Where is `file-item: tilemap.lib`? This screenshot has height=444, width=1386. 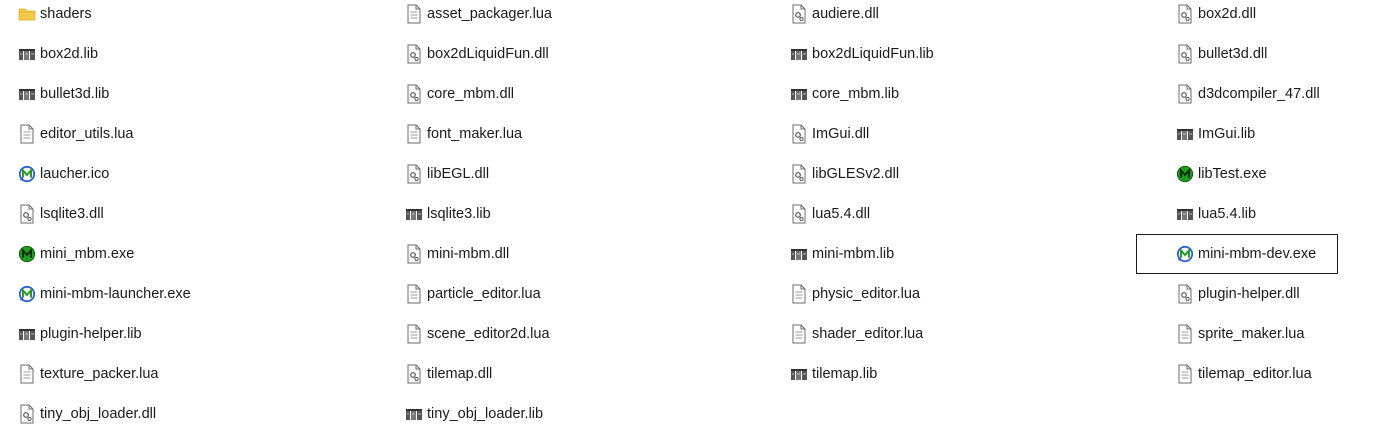
file-item: tilemap.lib is located at coordinates (895, 374).